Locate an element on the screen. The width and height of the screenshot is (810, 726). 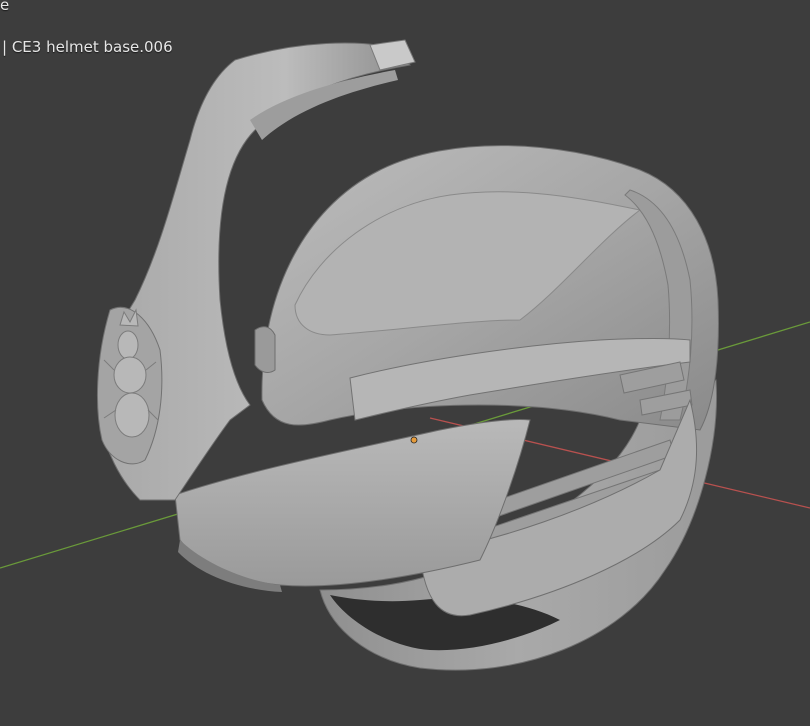
faceplate is located at coordinates (352, 503).